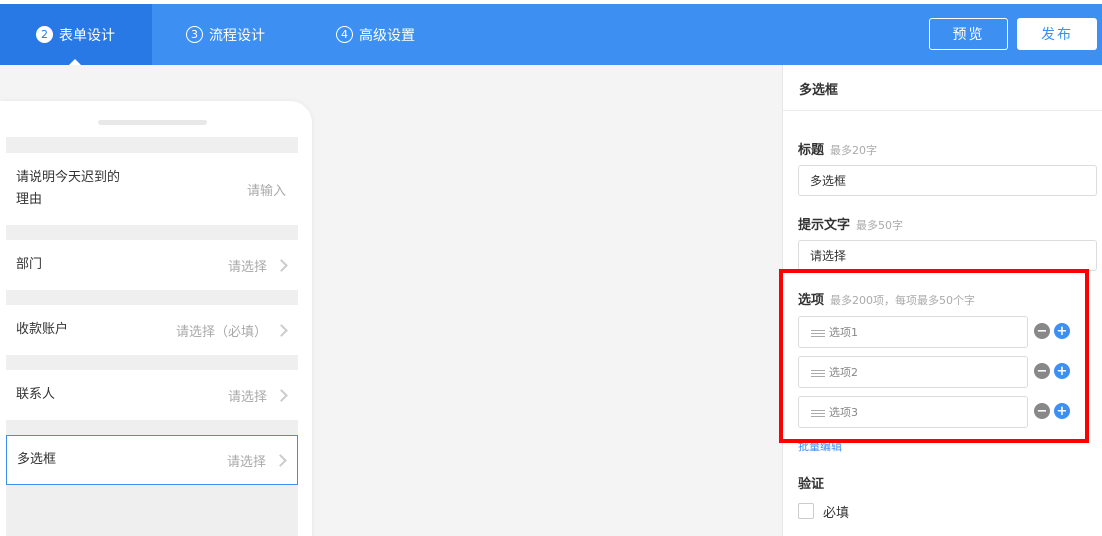 This screenshot has width=1102, height=536. What do you see at coordinates (152, 189) in the screenshot?
I see `form-row-late-reason: 请说明今天迟到的理由 请输入` at bounding box center [152, 189].